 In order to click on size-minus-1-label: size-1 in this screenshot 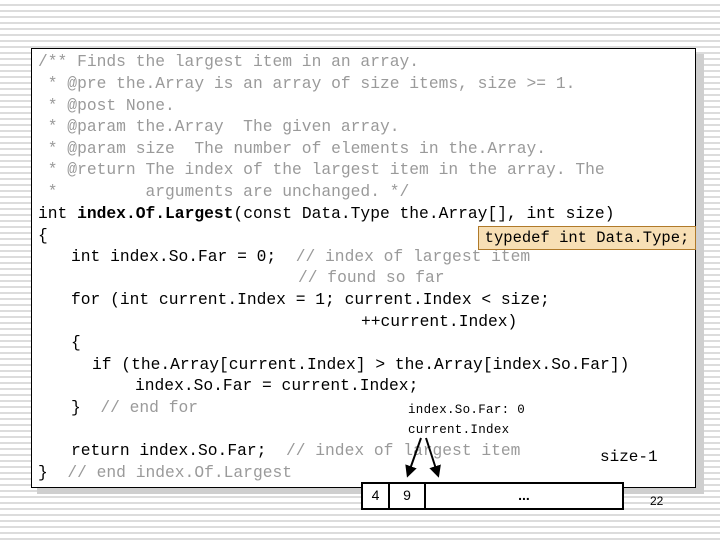, I will do `click(629, 457)`.